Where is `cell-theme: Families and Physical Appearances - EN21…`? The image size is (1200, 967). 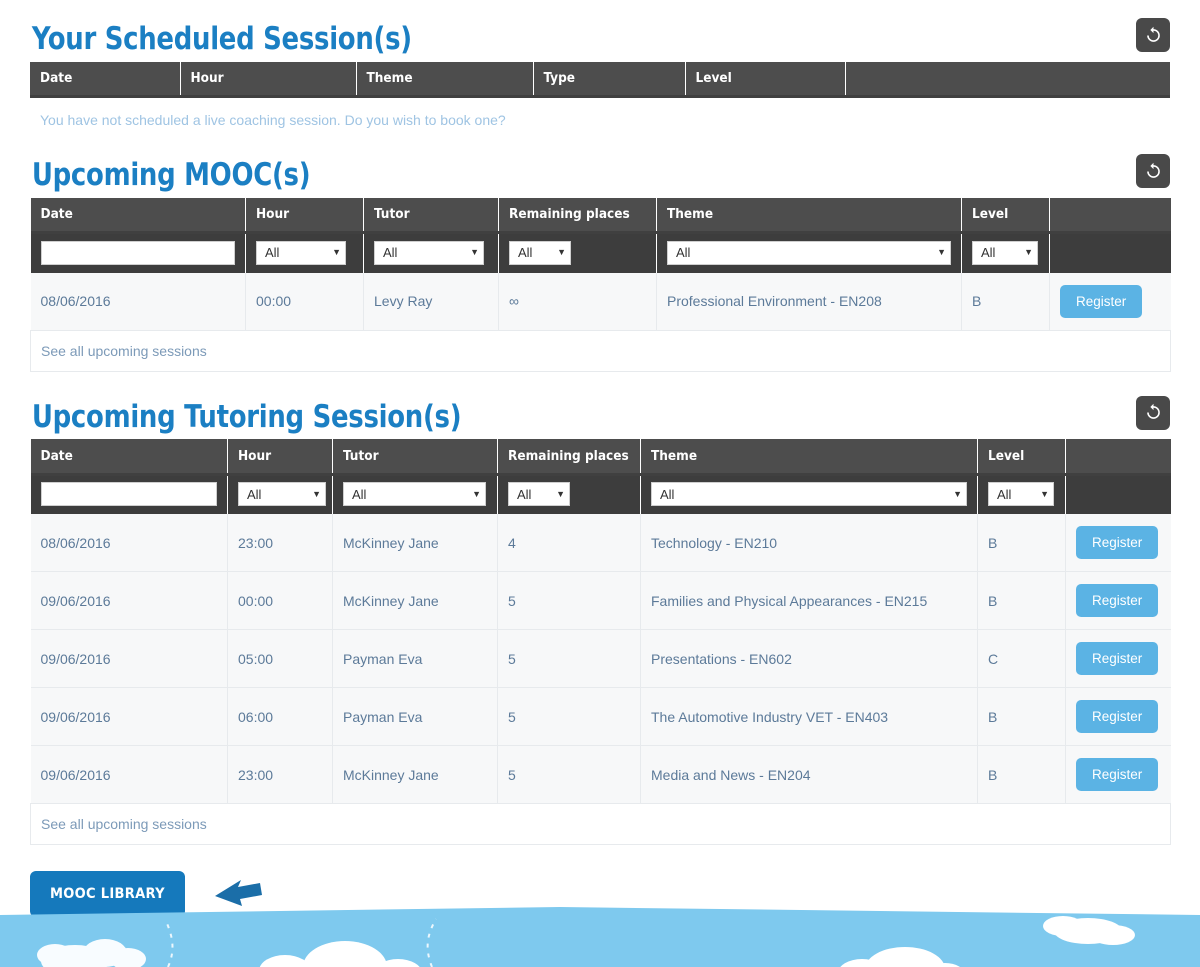
cell-theme: Families and Physical Appearances - EN21… is located at coordinates (809, 601).